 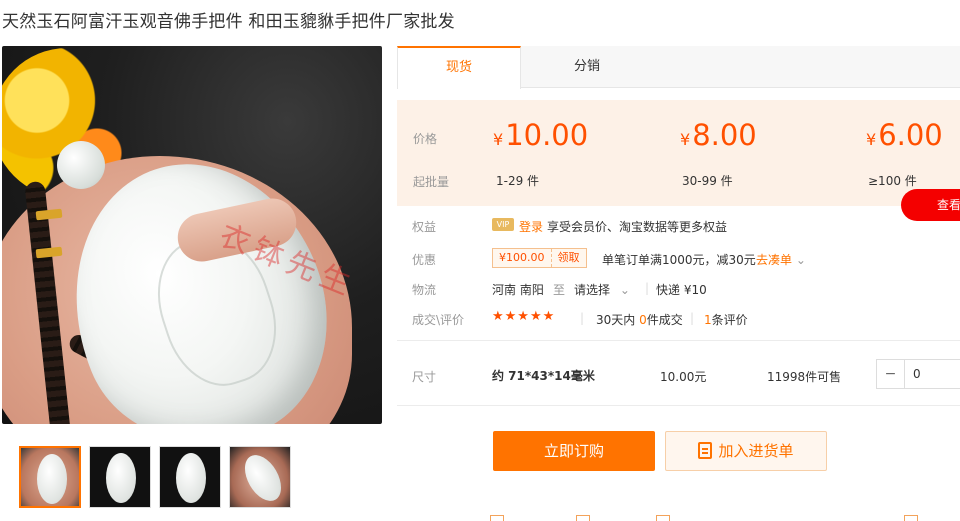 What do you see at coordinates (531, 226) in the screenshot?
I see `login-link: 登录` at bounding box center [531, 226].